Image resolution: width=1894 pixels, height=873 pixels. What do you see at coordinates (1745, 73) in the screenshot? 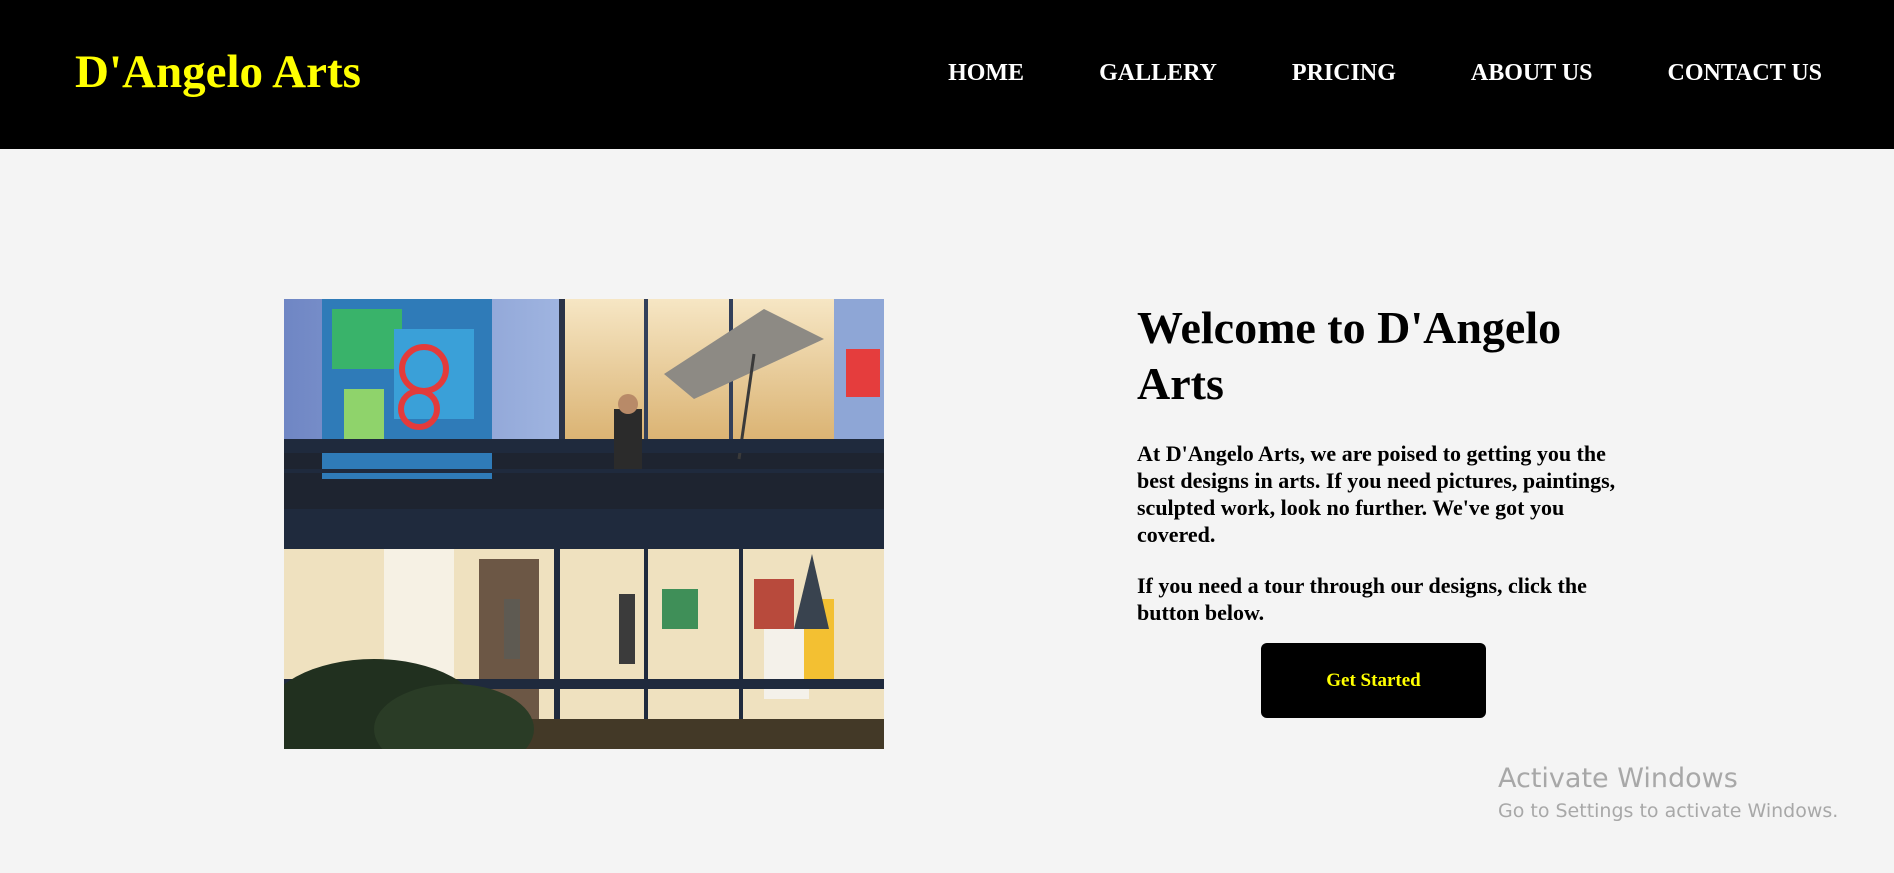
I see `nav-contact-us: CONTACT US` at bounding box center [1745, 73].